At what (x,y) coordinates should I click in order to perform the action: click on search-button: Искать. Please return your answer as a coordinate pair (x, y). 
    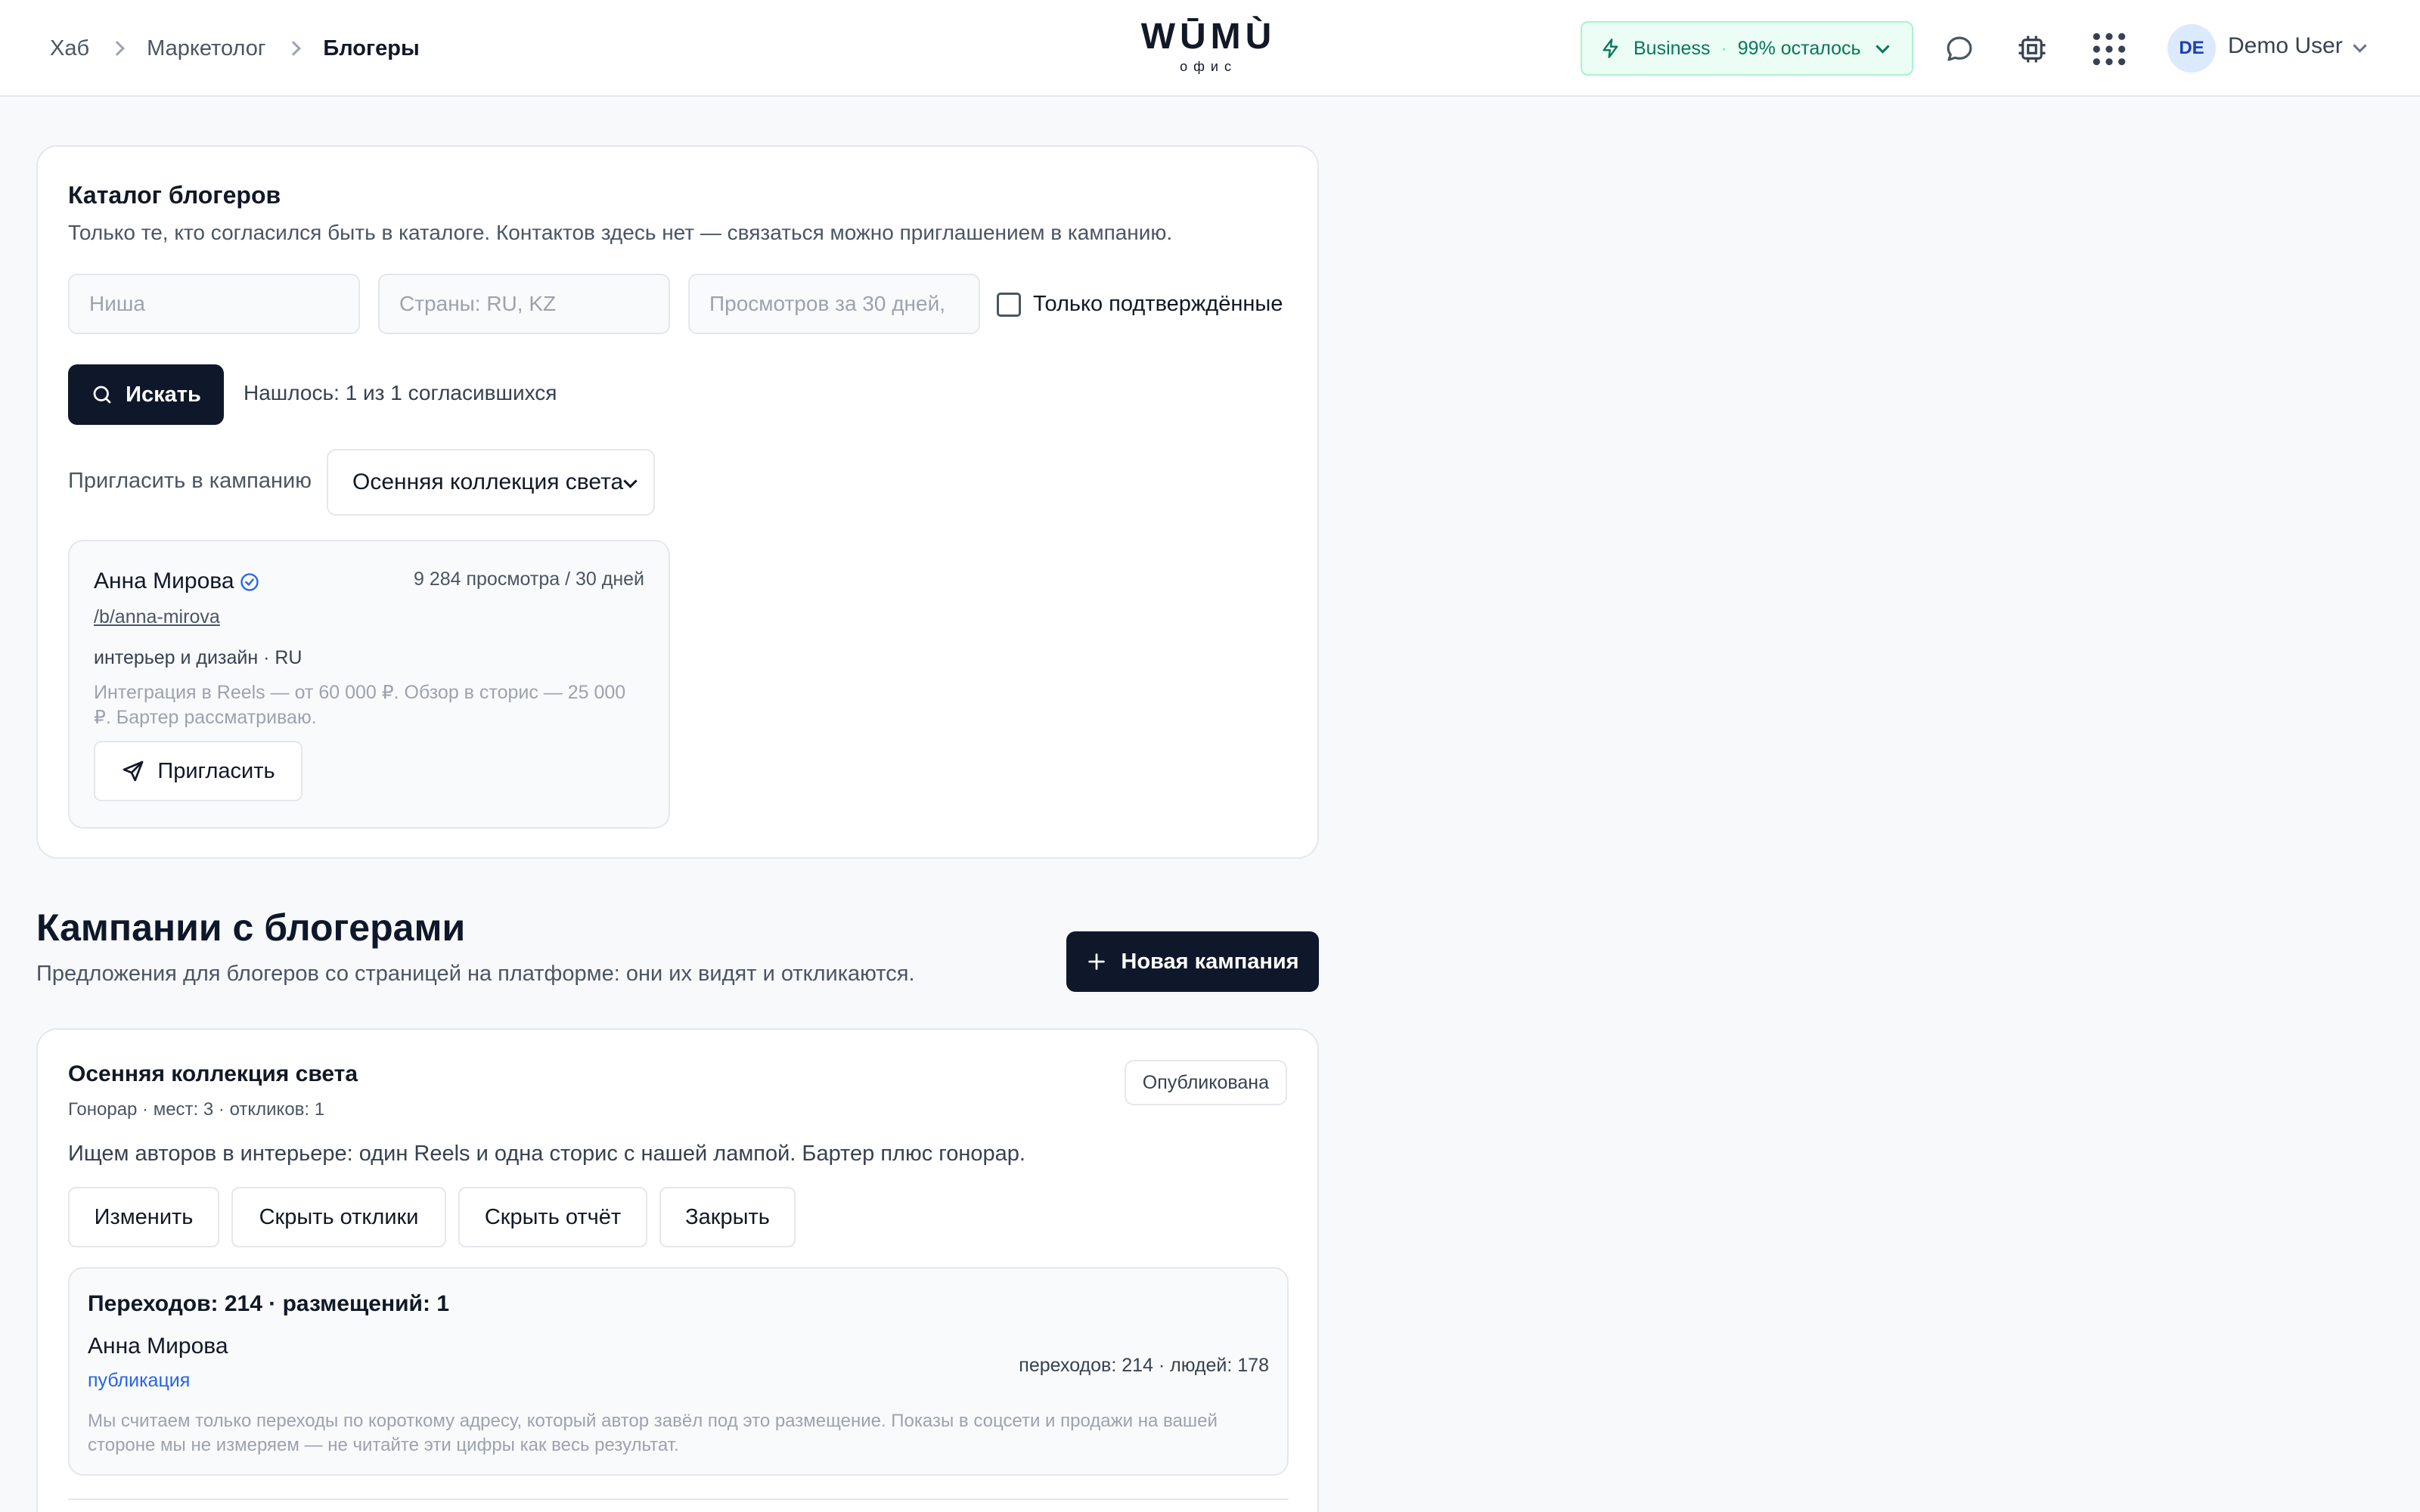
    Looking at the image, I should click on (146, 395).